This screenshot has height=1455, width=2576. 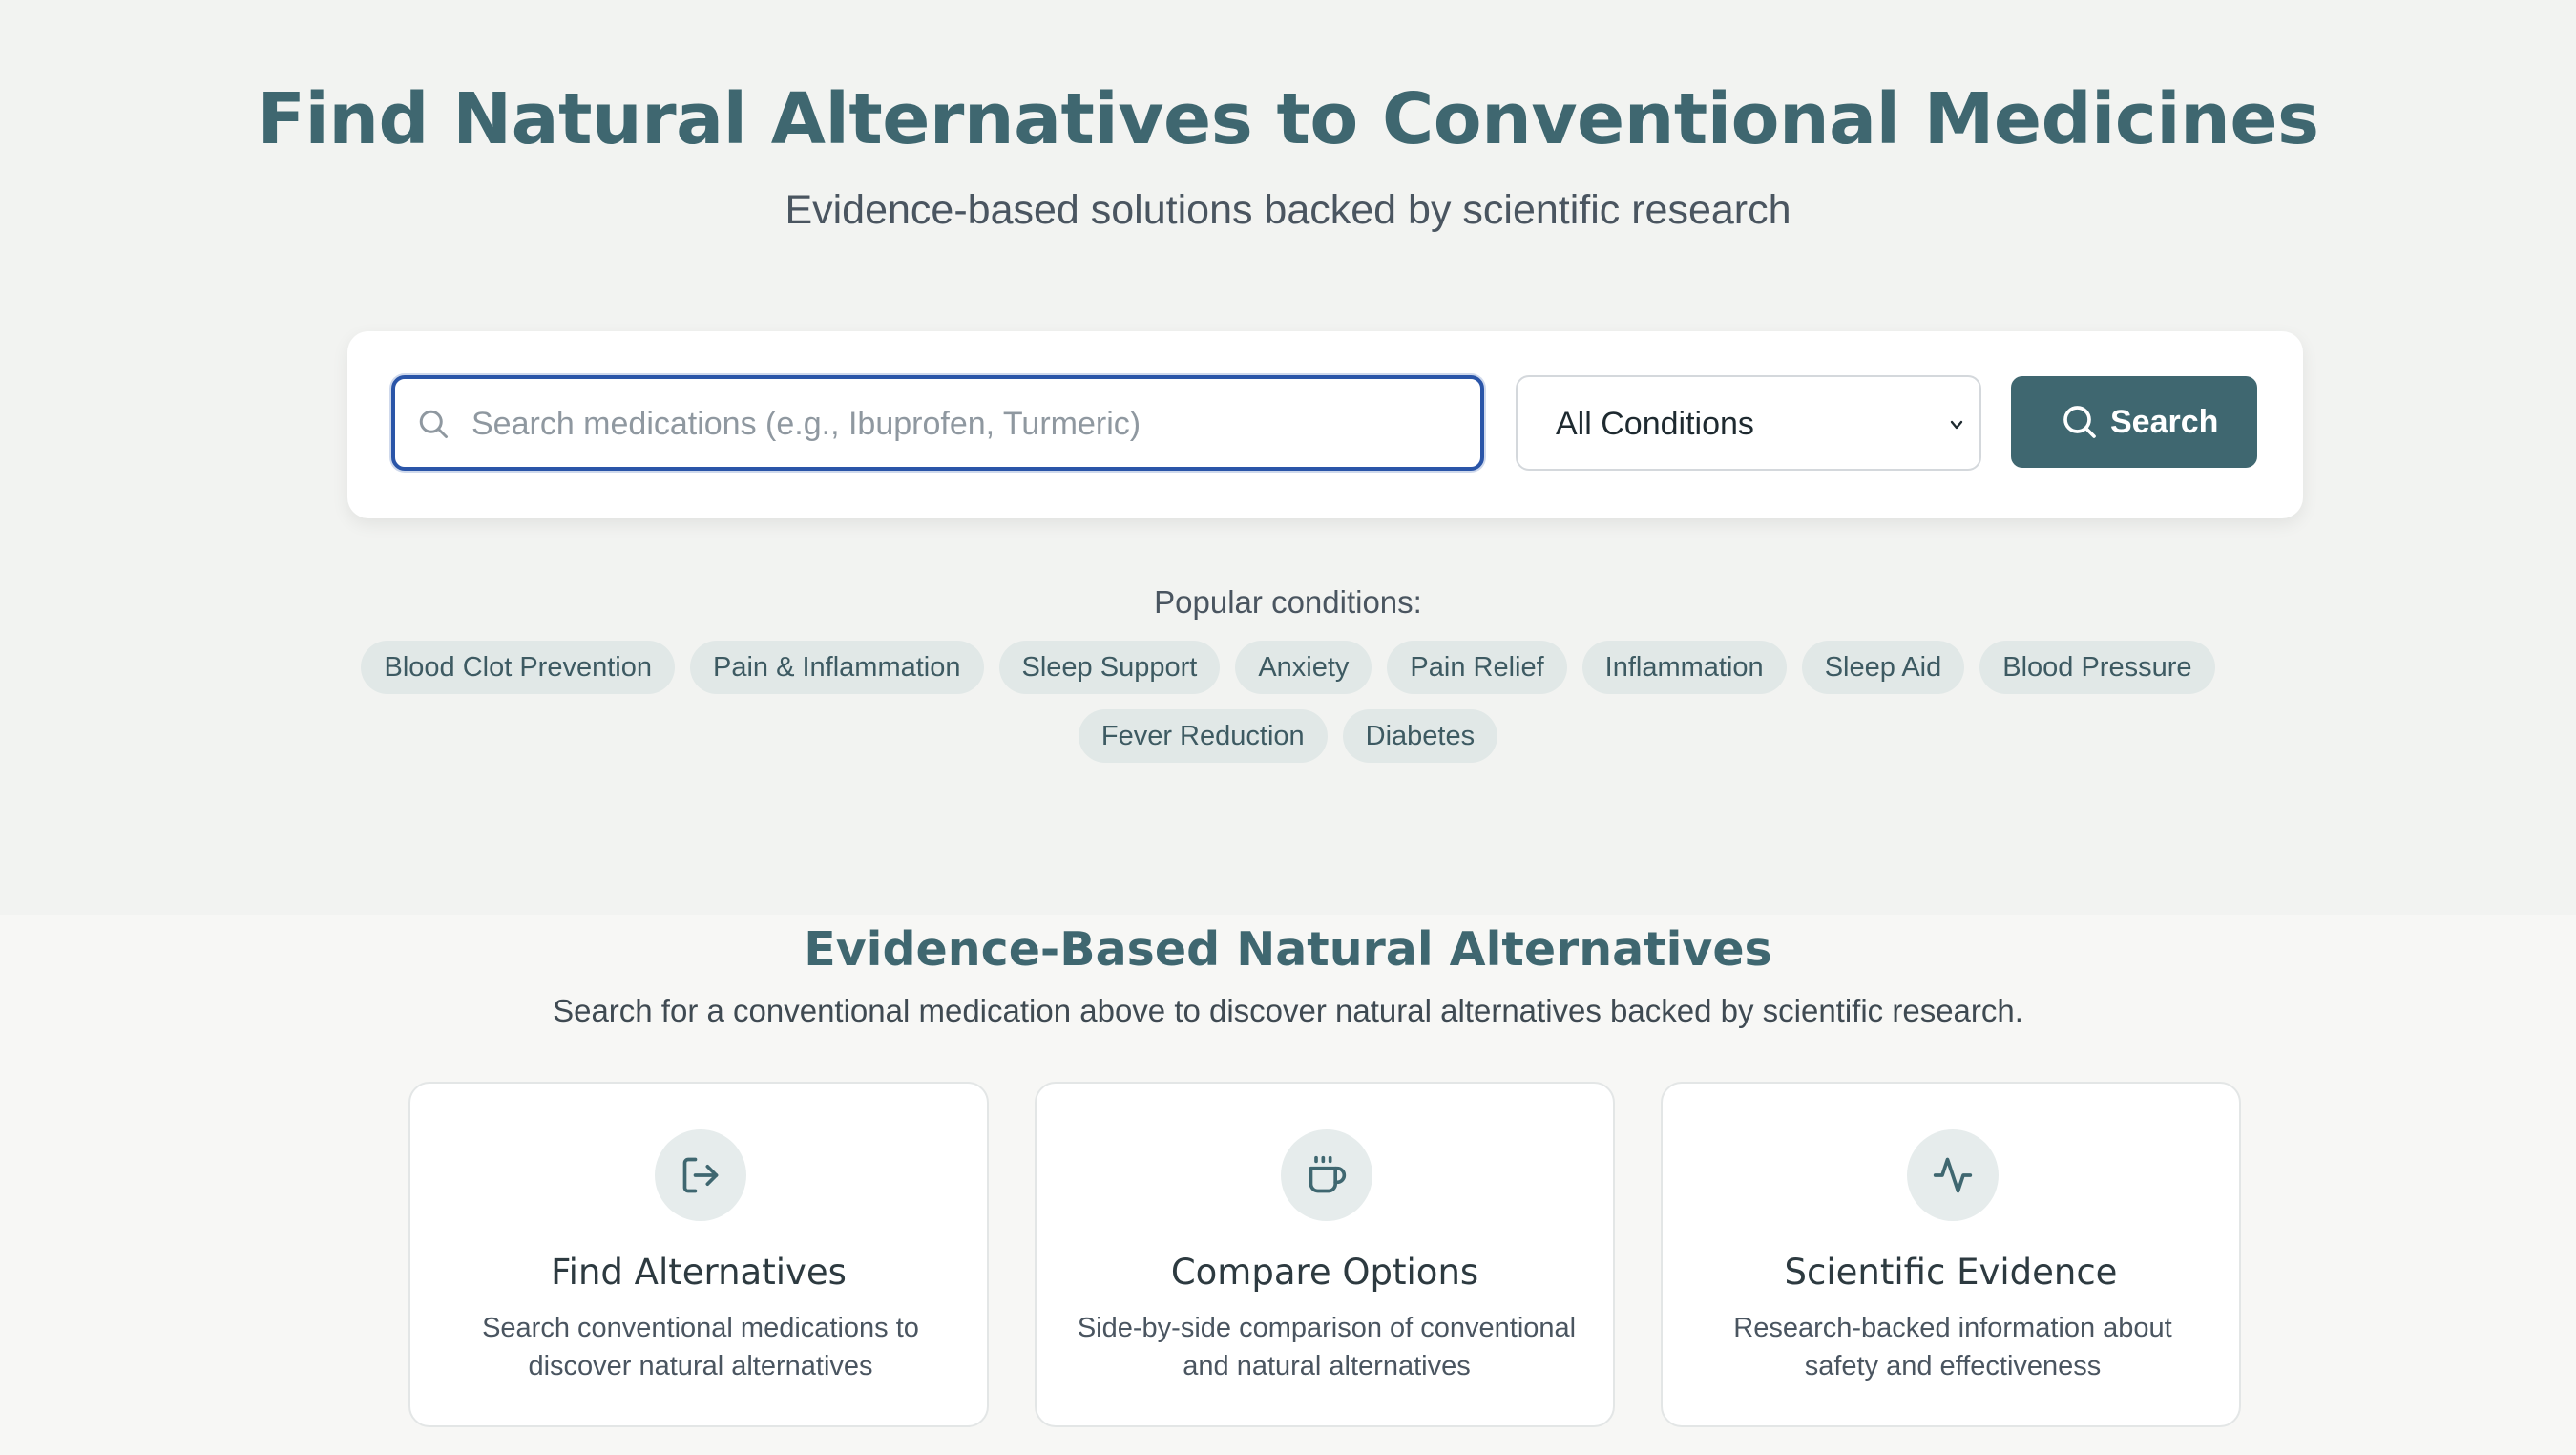 I want to click on search-button: Search, so click(x=2134, y=422).